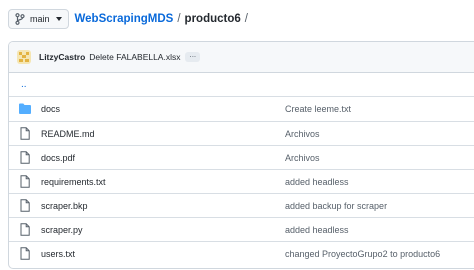  What do you see at coordinates (25, 108) in the screenshot?
I see `folder-icon` at bounding box center [25, 108].